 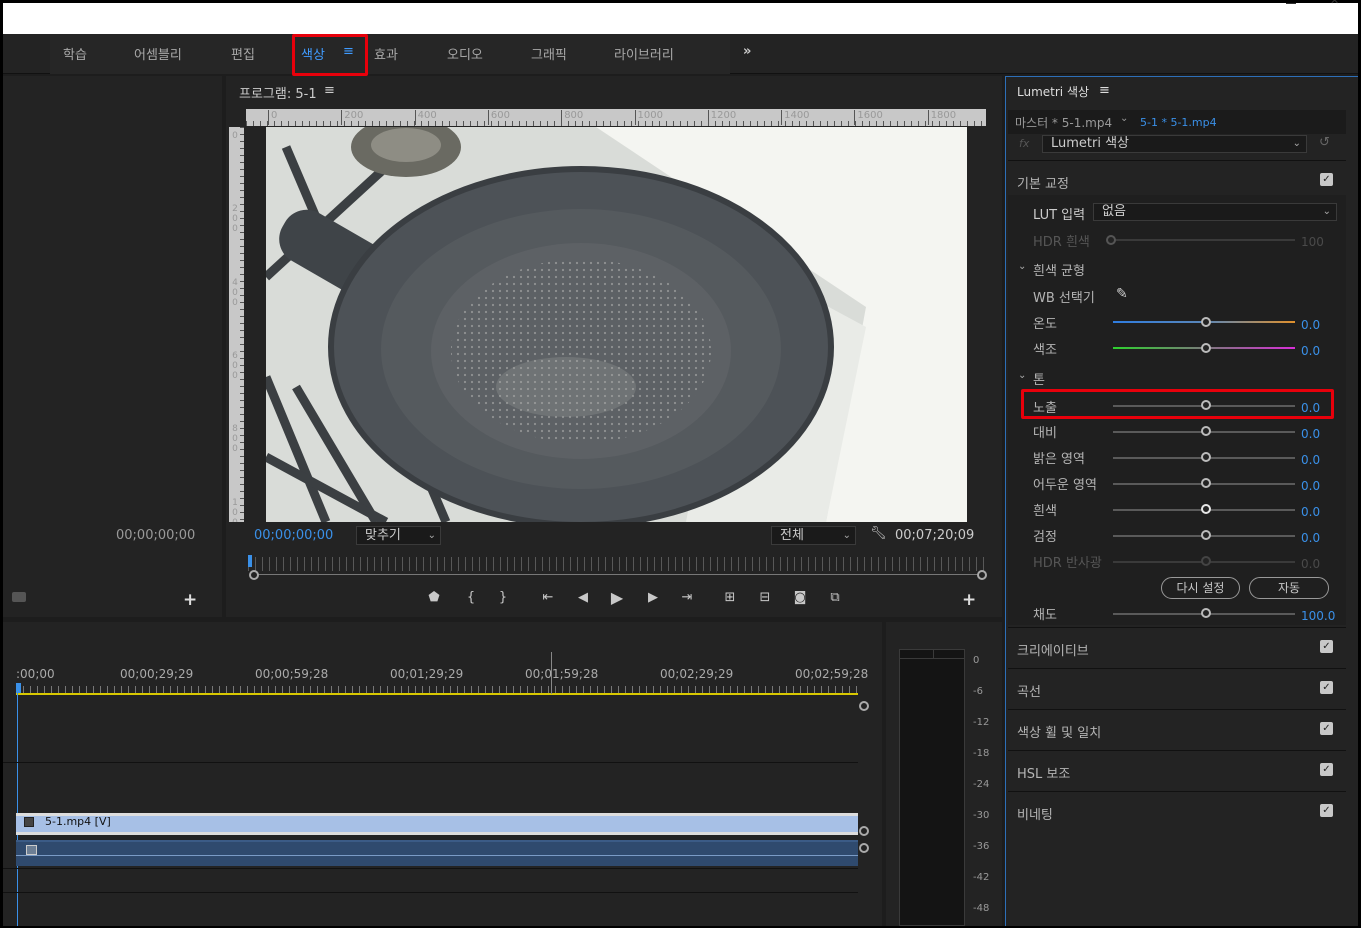 I want to click on mark-in-icon: {, so click(x=471, y=598).